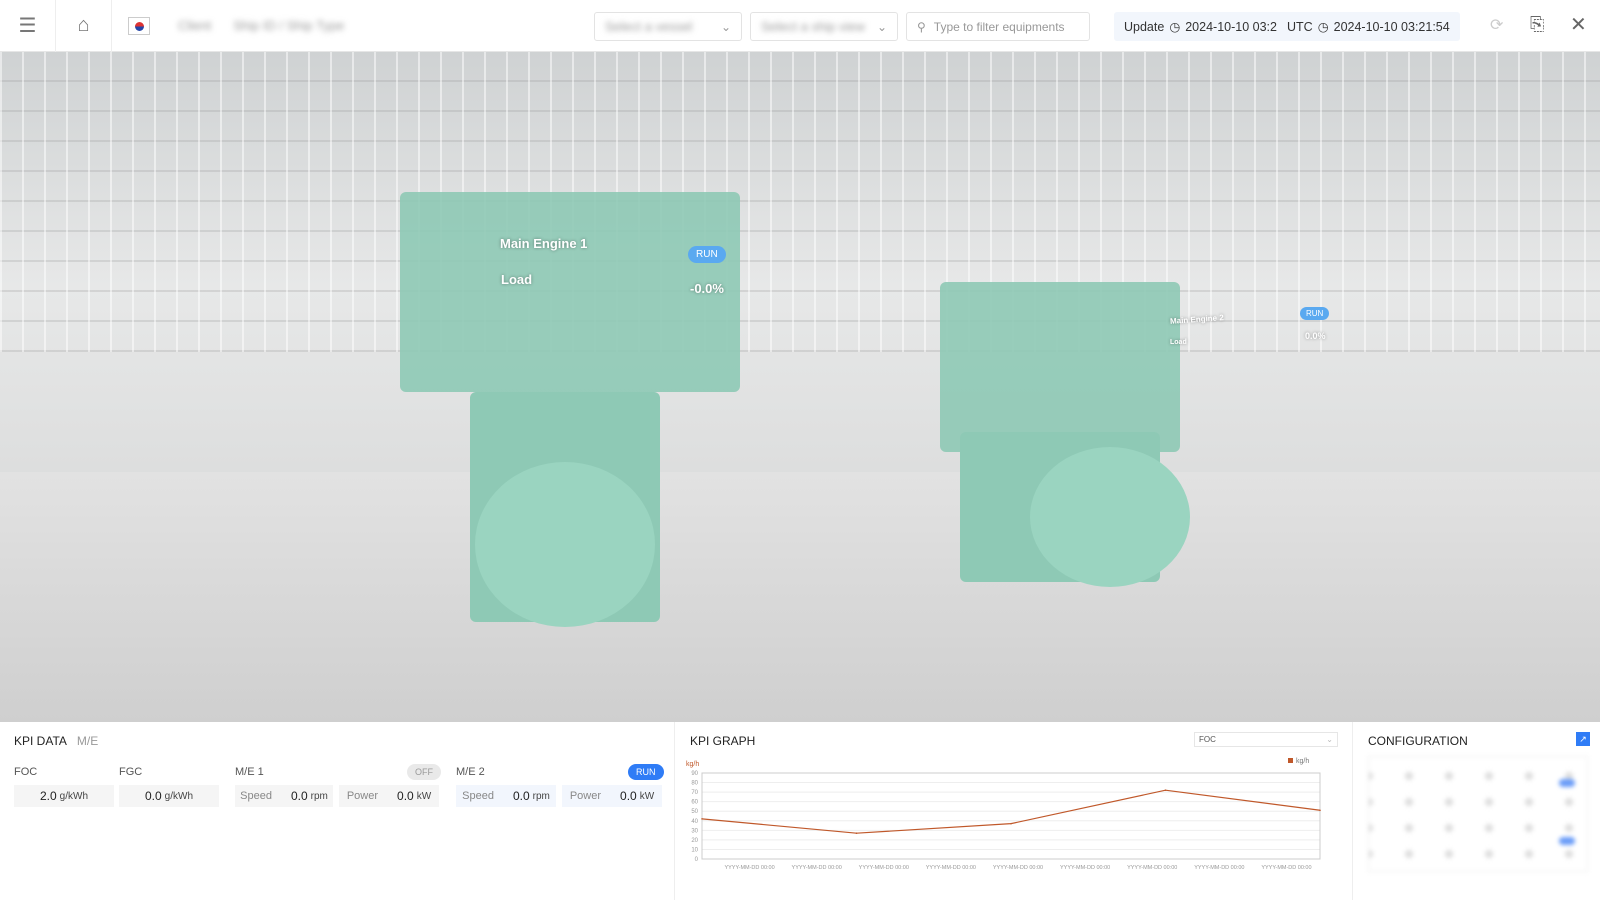  I want to click on kpi-data-title: KPI DATA, so click(40, 741).